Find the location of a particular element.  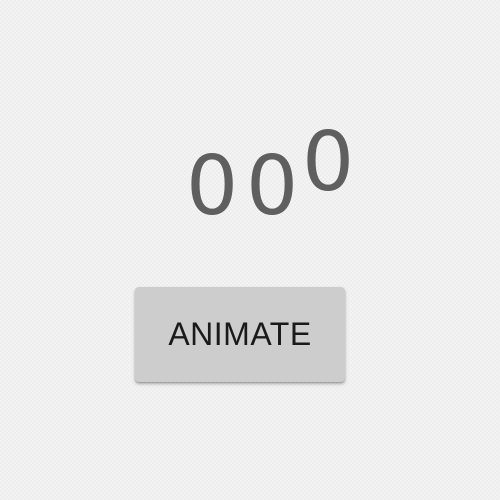

animate-button: ANIMATE is located at coordinates (240, 334).